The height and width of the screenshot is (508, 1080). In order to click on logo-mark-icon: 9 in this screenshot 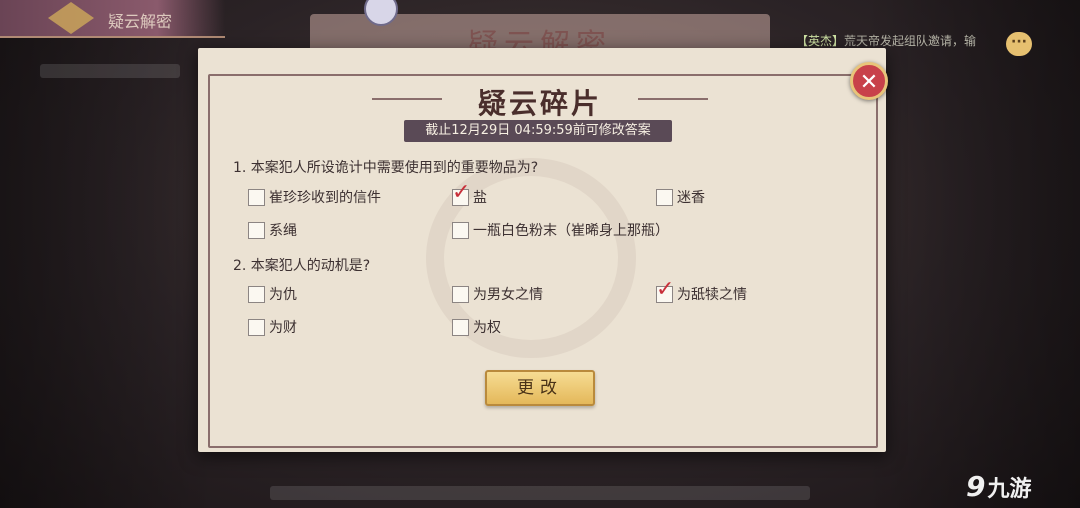, I will do `click(976, 486)`.